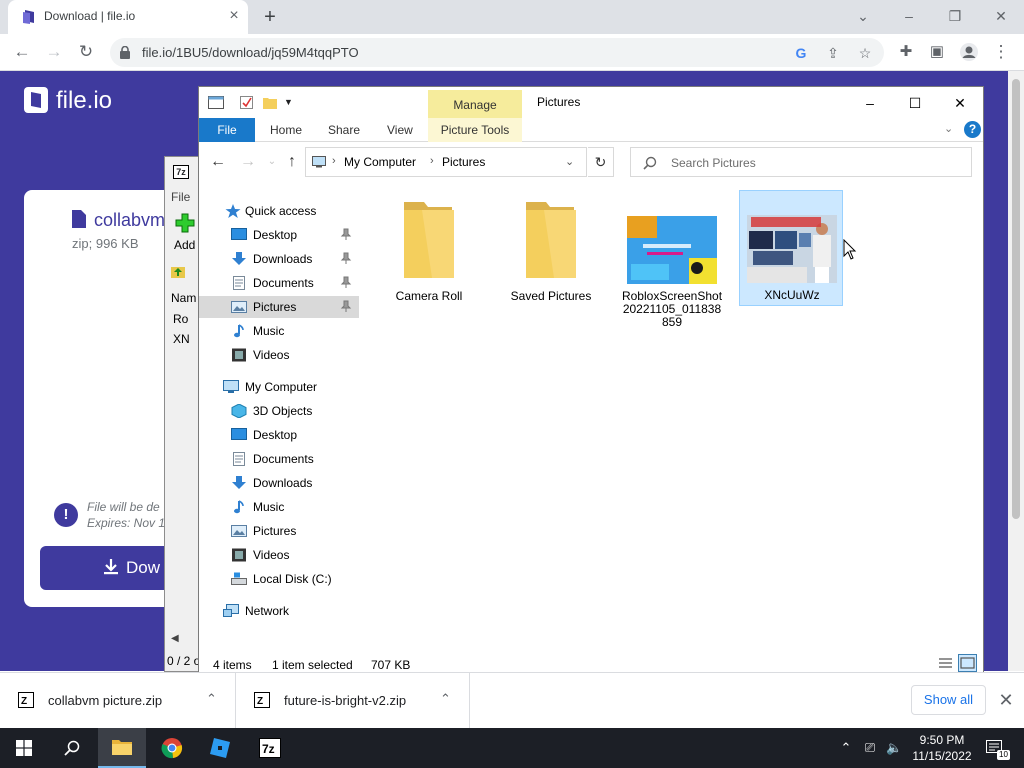  Describe the element at coordinates (279, 579) in the screenshot. I see `nav-pc-local-disk: Local Disk (C:)` at that location.